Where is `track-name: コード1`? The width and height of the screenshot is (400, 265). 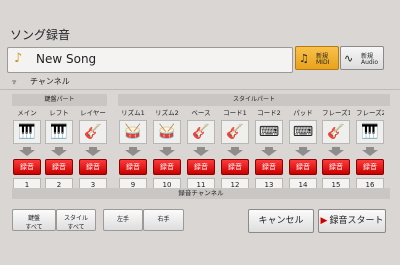
track-name: コード1 is located at coordinates (235, 113).